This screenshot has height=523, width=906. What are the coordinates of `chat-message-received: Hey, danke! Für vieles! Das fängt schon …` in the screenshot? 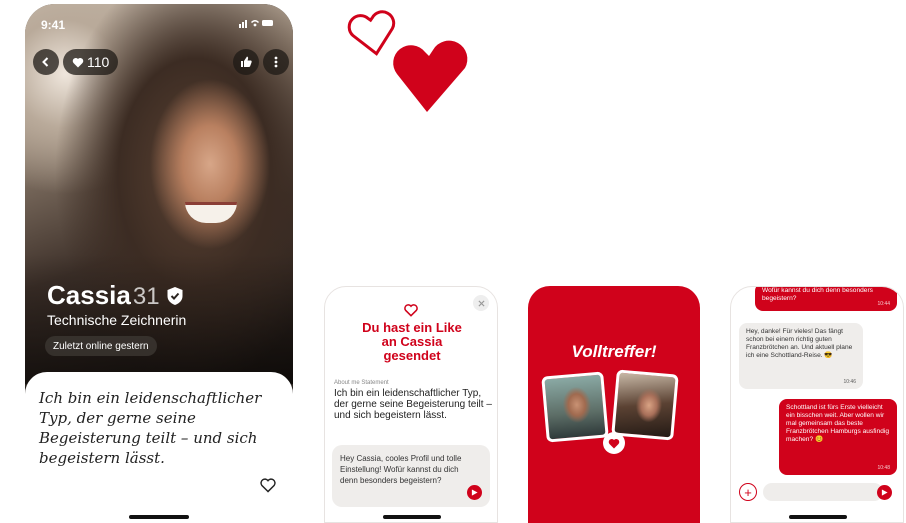 It's located at (801, 356).